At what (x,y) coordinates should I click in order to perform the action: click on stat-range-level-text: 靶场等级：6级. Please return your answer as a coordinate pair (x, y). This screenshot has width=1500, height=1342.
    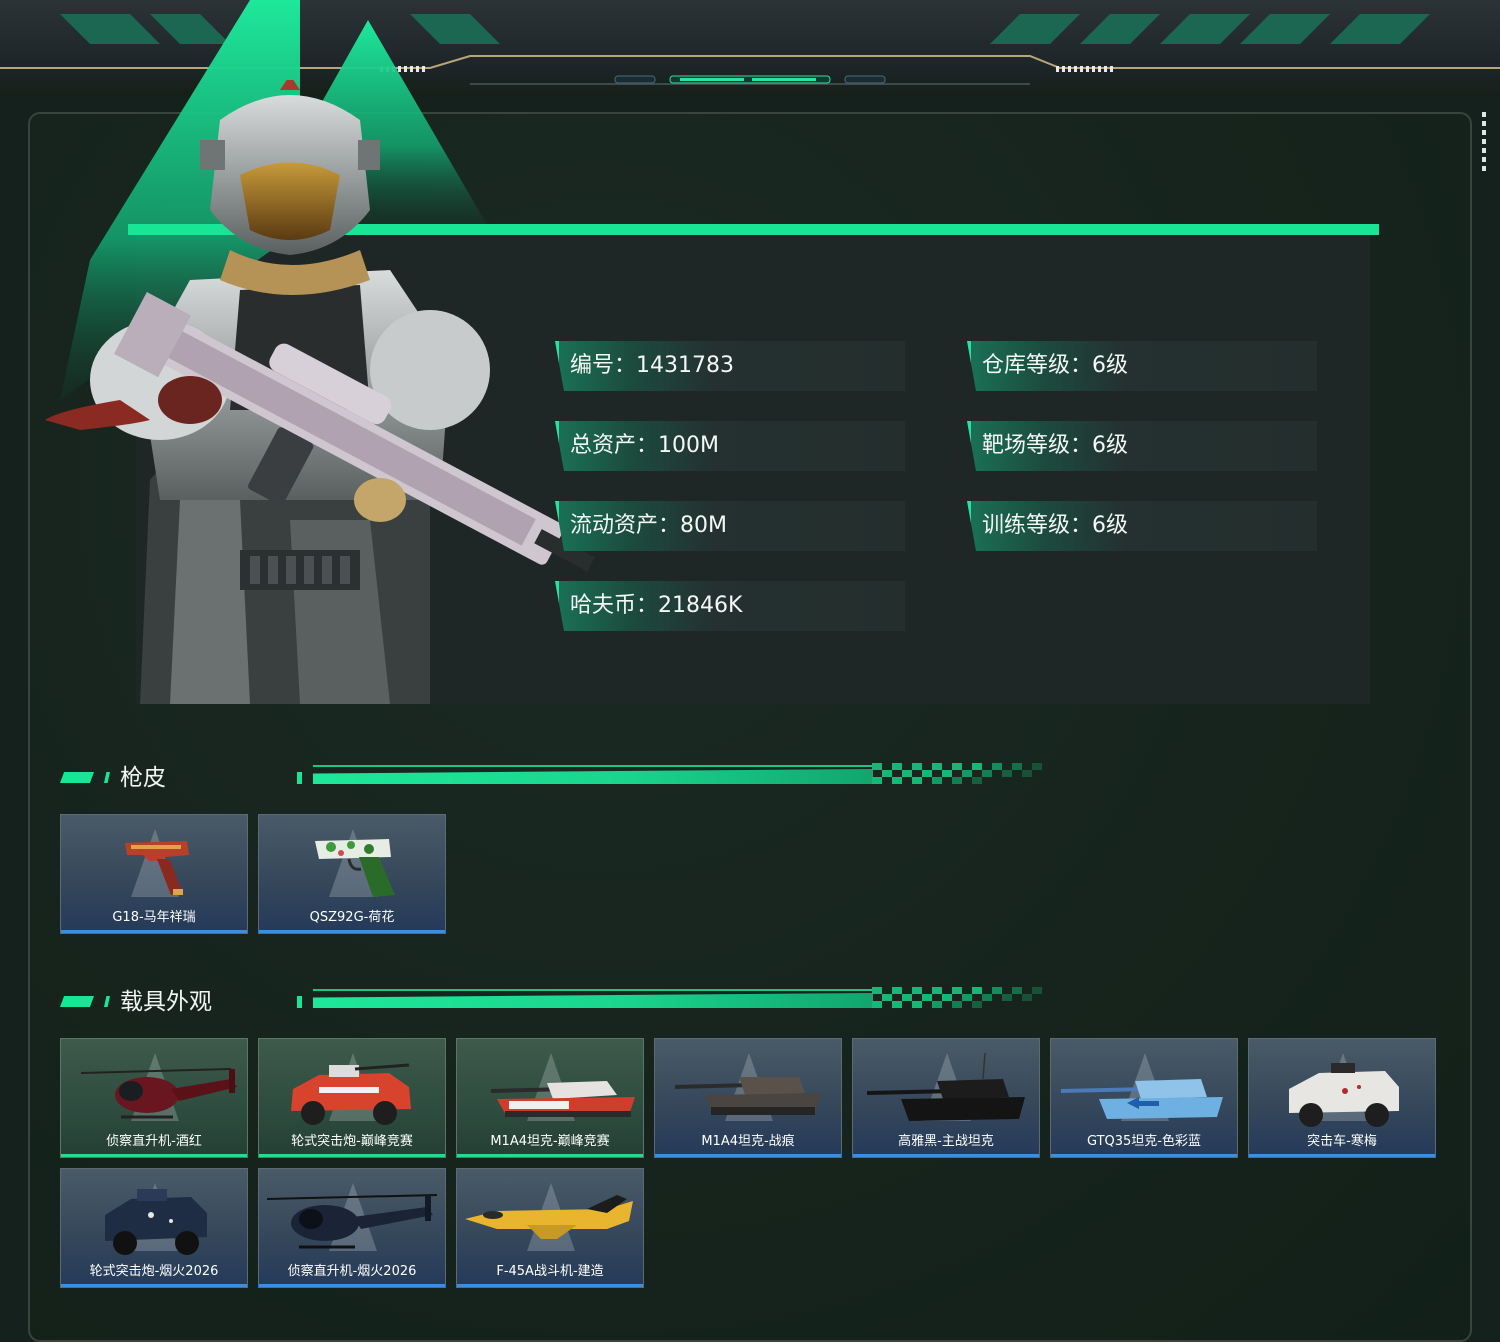
    Looking at the image, I should click on (1055, 445).